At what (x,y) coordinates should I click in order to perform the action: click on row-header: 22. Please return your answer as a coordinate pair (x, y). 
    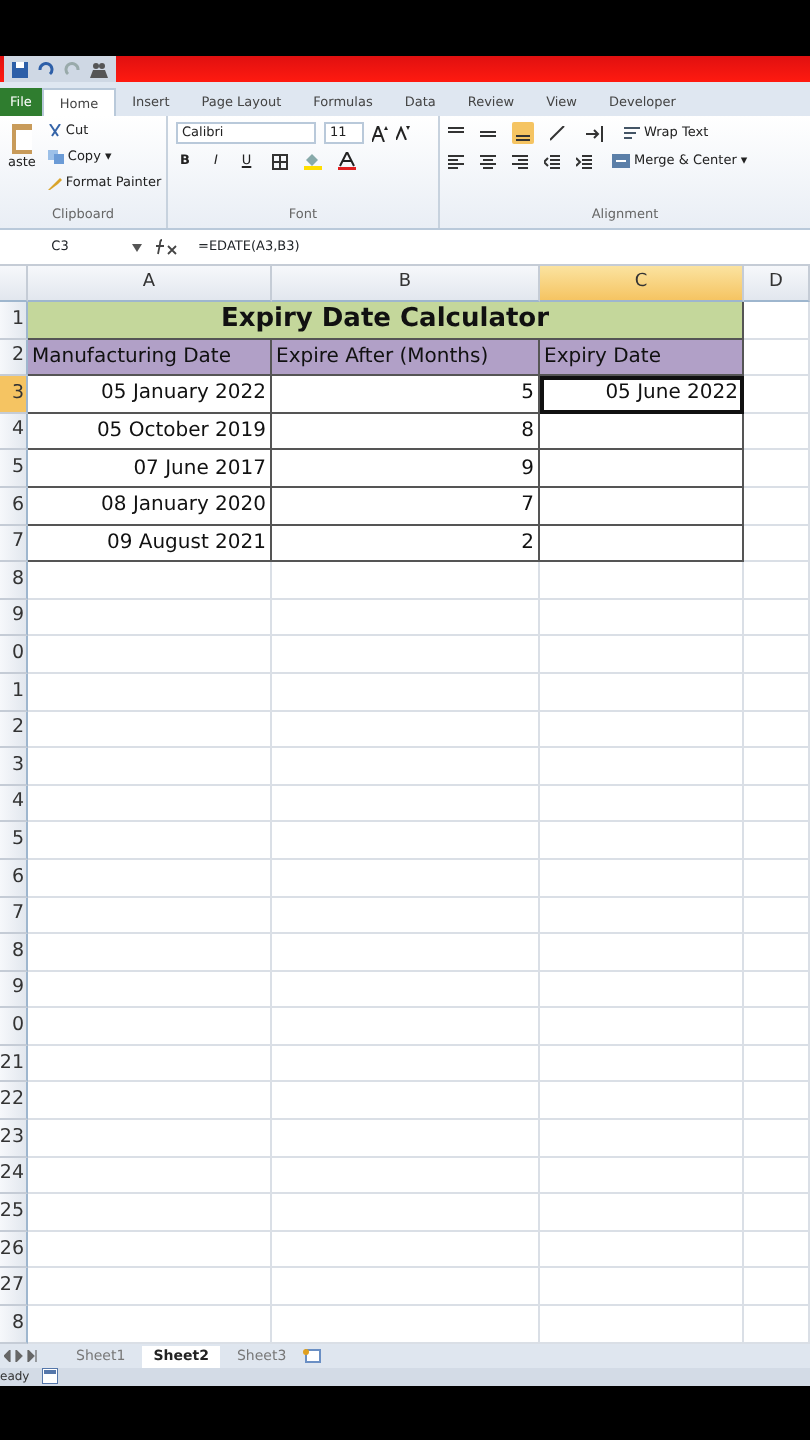
    Looking at the image, I should click on (14, 1101).